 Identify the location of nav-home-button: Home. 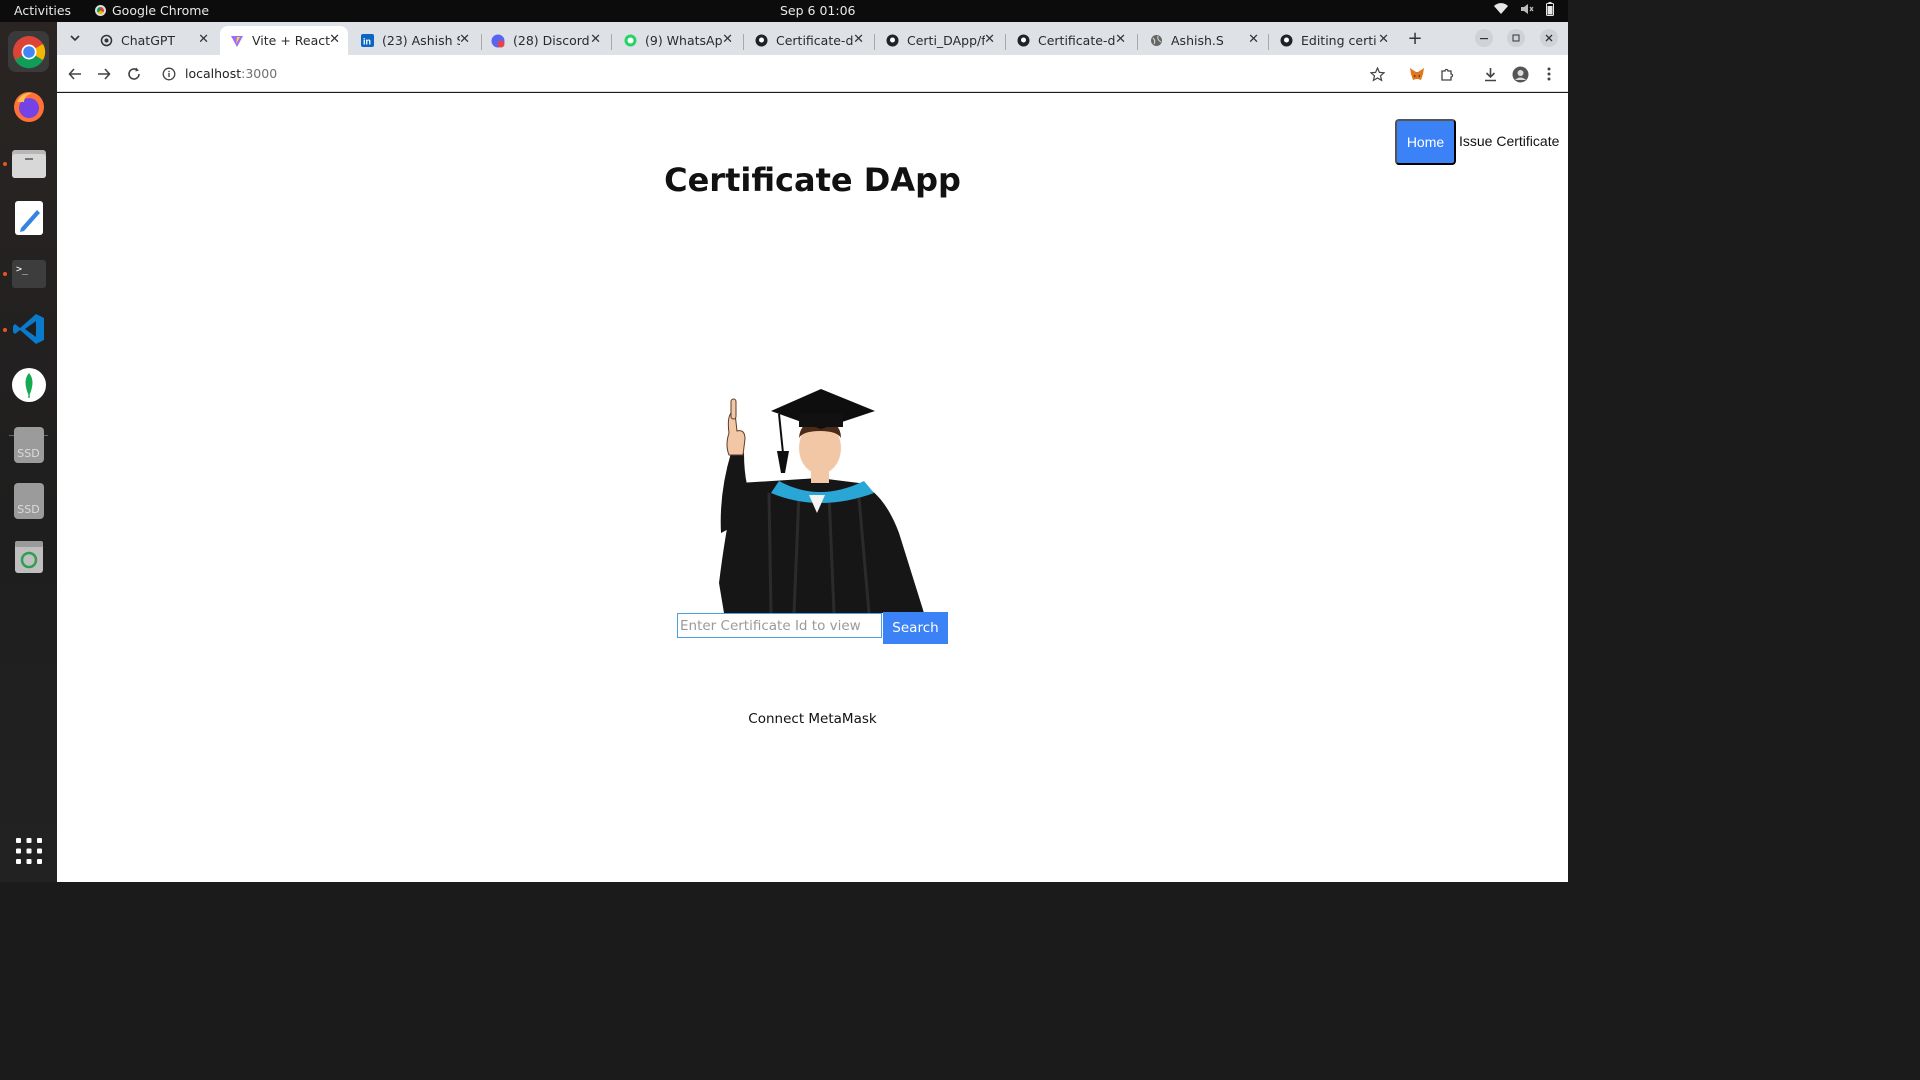
(1425, 142).